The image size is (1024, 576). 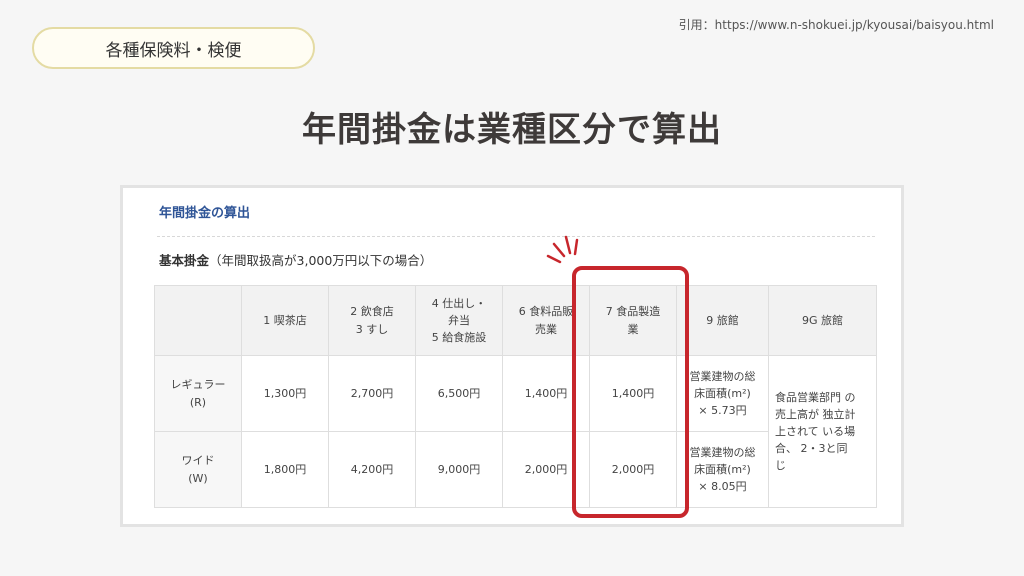 I want to click on cell-value: 9,000円, so click(x=459, y=469).